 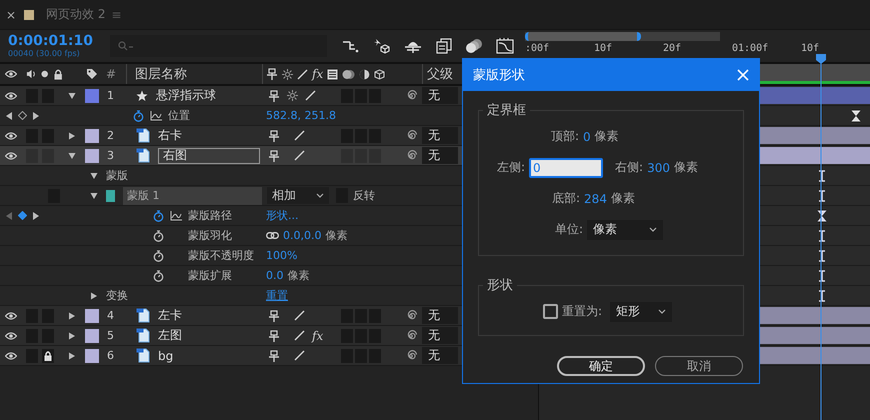 I want to click on effects-switch: fx, so click(x=318, y=335).